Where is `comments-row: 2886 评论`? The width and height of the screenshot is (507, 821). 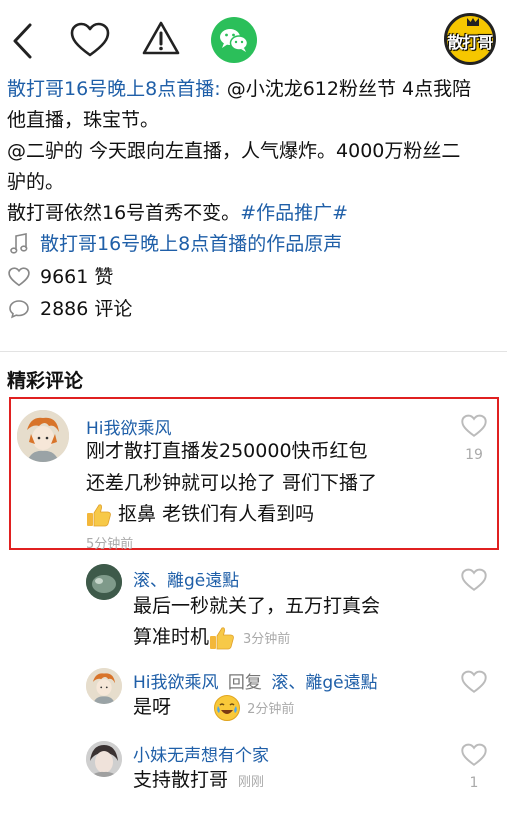
comments-row: 2886 评论 is located at coordinates (69, 309).